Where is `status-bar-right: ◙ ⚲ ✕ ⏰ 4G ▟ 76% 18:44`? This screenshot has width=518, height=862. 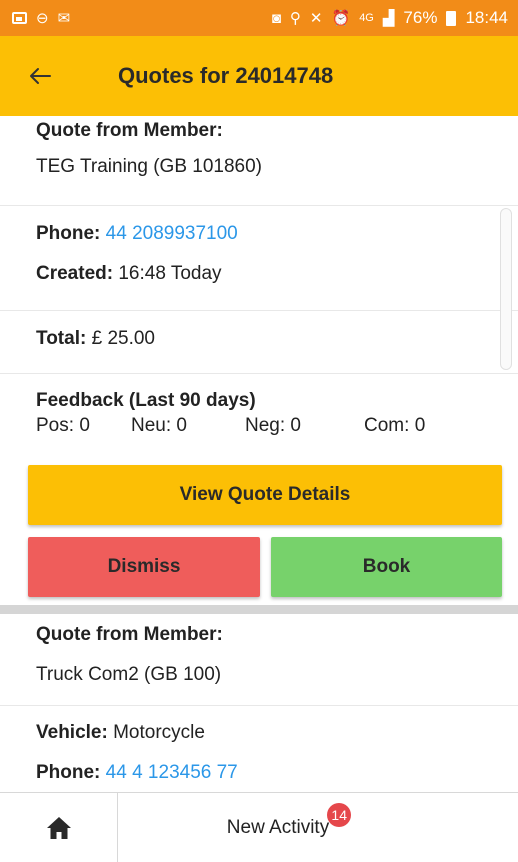
status-bar-right: ◙ ⚲ ✕ ⏰ 4G ▟ 76% 18:44 is located at coordinates (390, 18).